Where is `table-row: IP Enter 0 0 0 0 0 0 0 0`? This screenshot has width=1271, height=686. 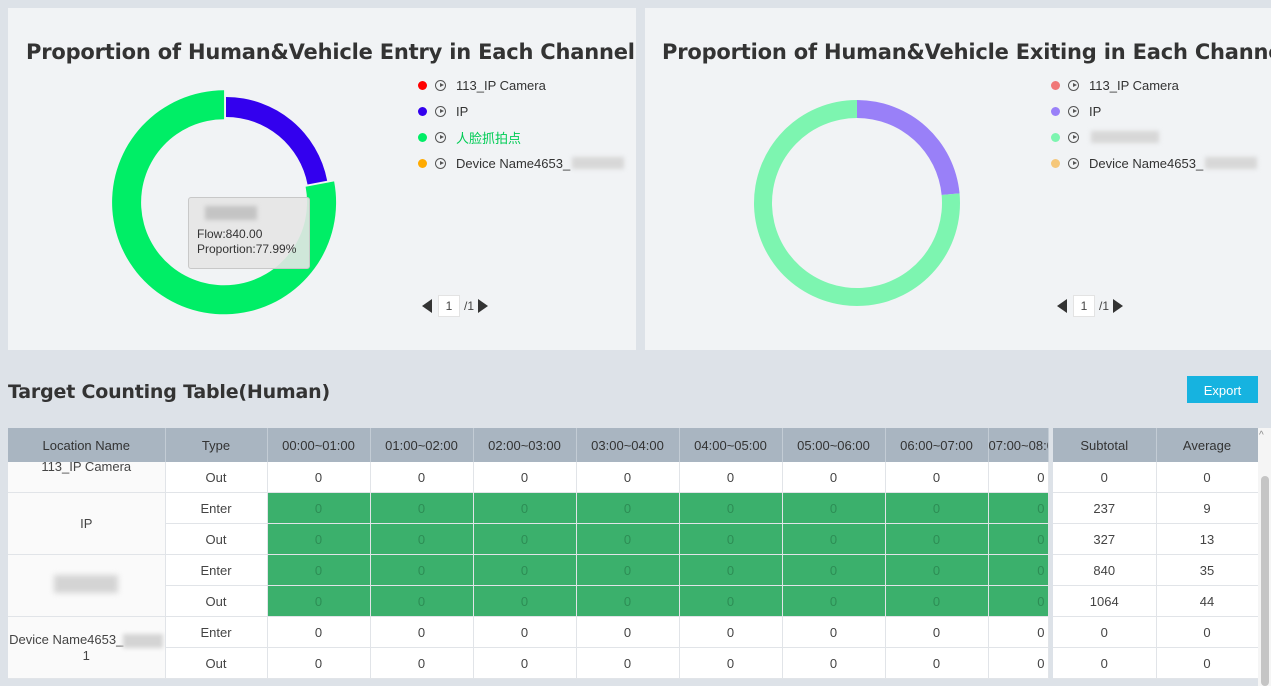
table-row: IP Enter 0 0 0 0 0 0 0 0 is located at coordinates (528, 523).